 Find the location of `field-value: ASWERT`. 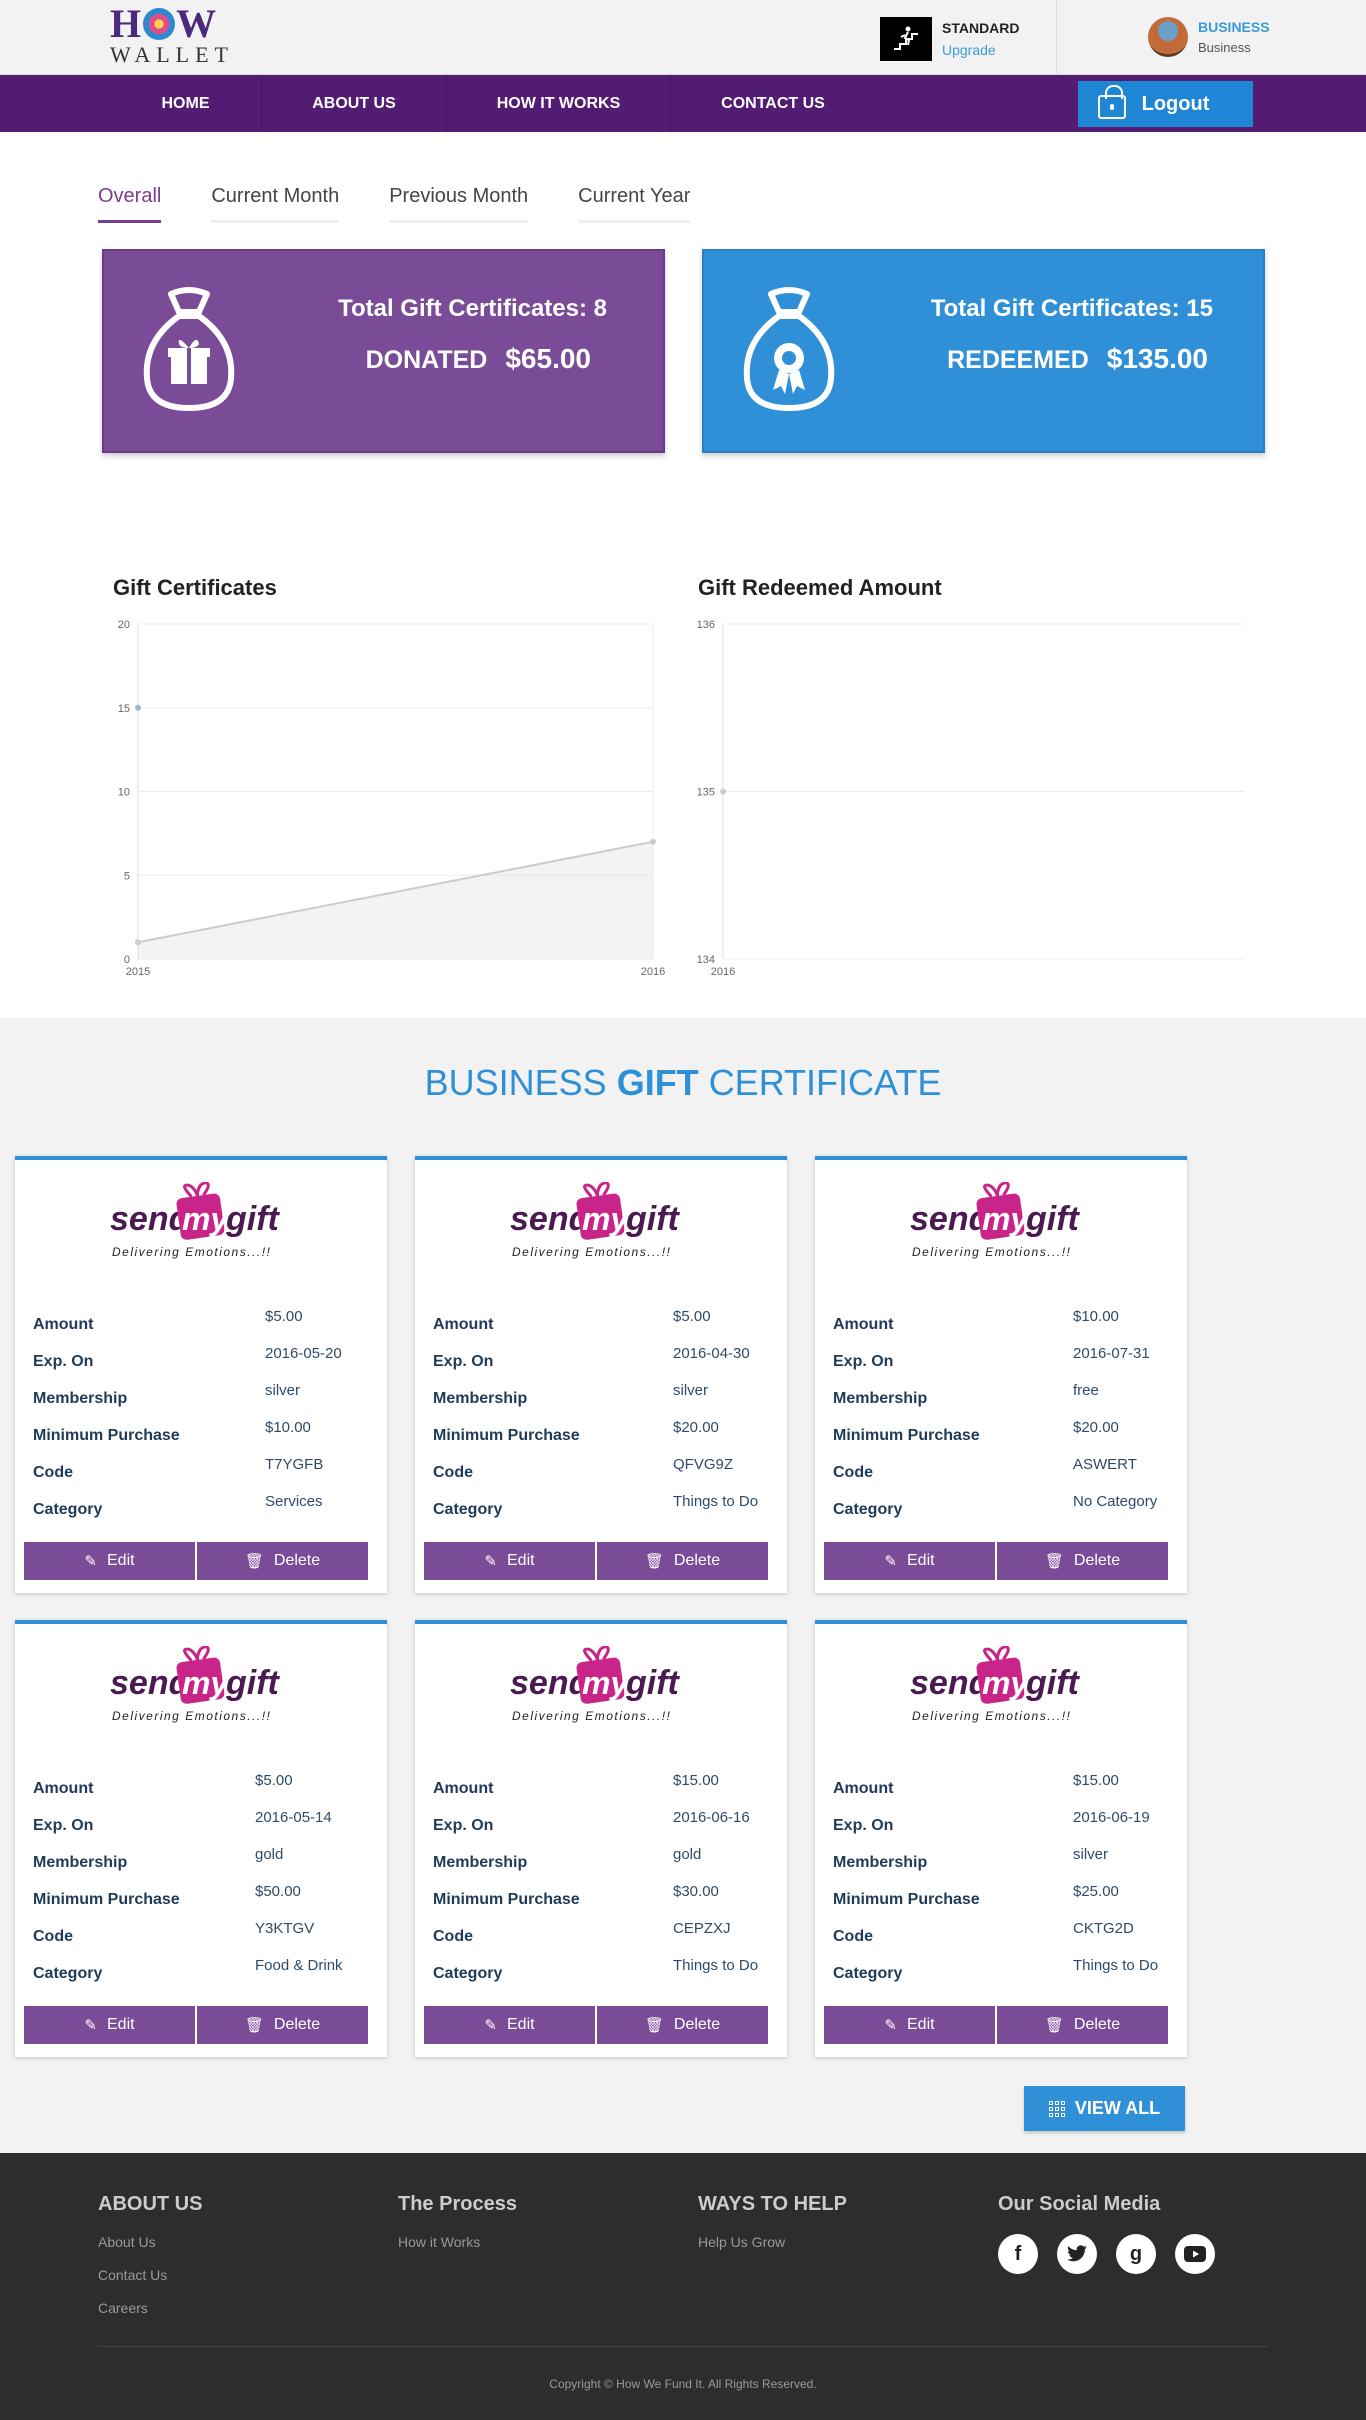

field-value: ASWERT is located at coordinates (1105, 1464).